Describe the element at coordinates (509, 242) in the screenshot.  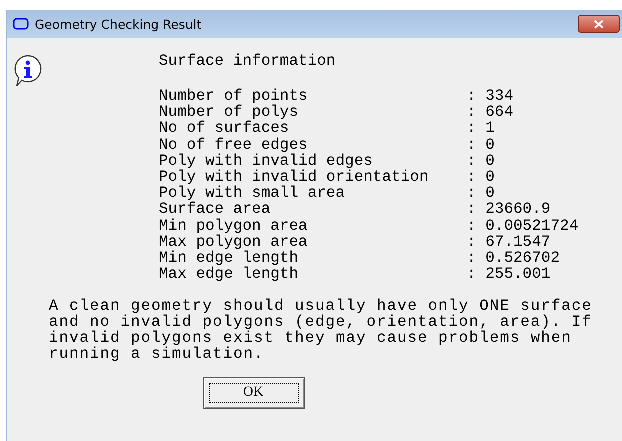
I see `field-value: : 67.1547` at that location.